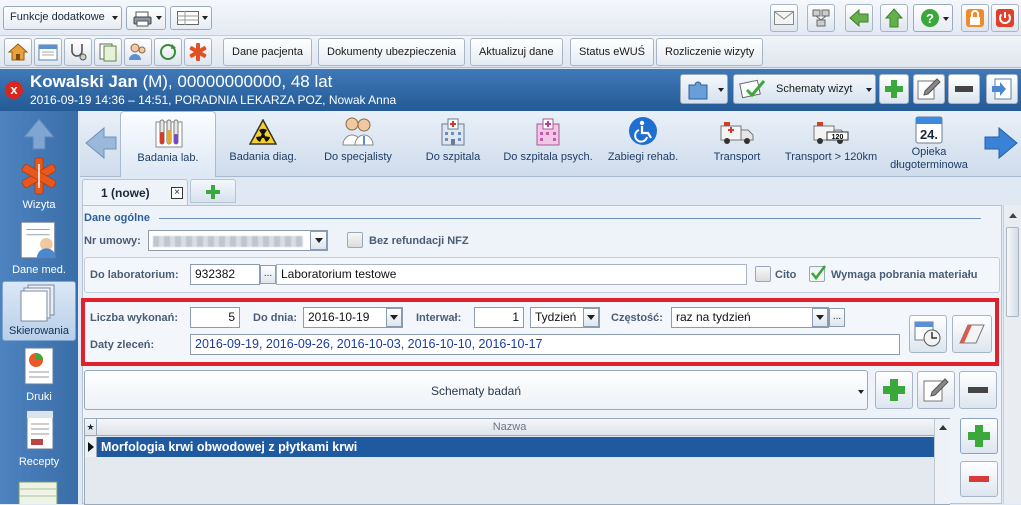  What do you see at coordinates (238, 240) in the screenshot?
I see `nr-umowy-select` at bounding box center [238, 240].